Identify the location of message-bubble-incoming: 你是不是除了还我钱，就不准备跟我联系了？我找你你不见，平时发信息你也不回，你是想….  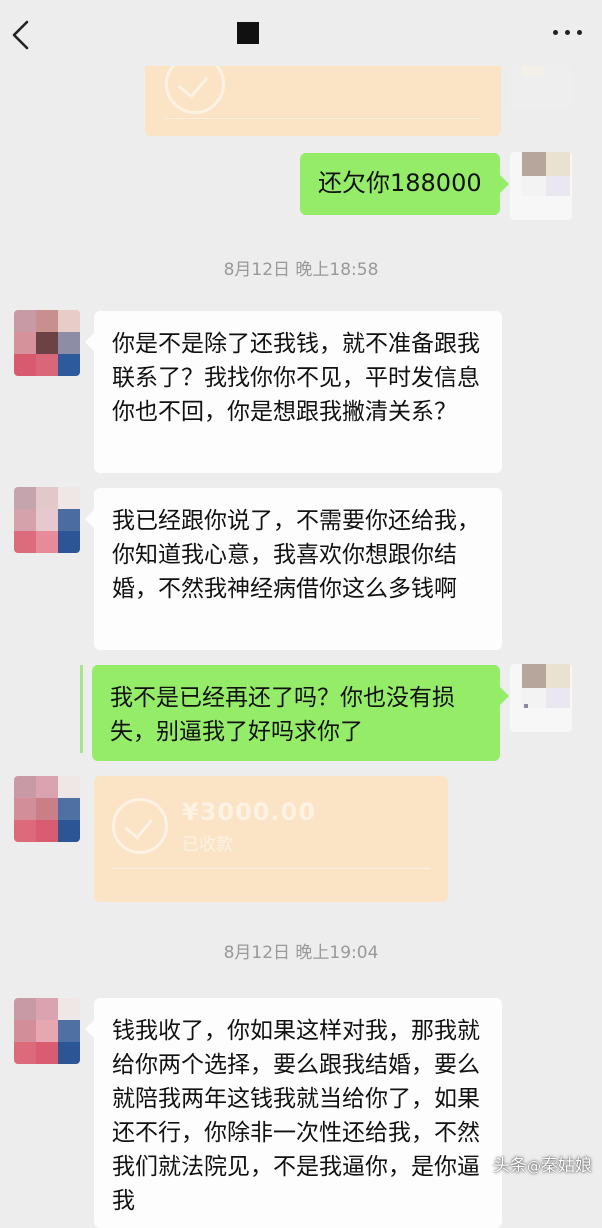
(293, 392).